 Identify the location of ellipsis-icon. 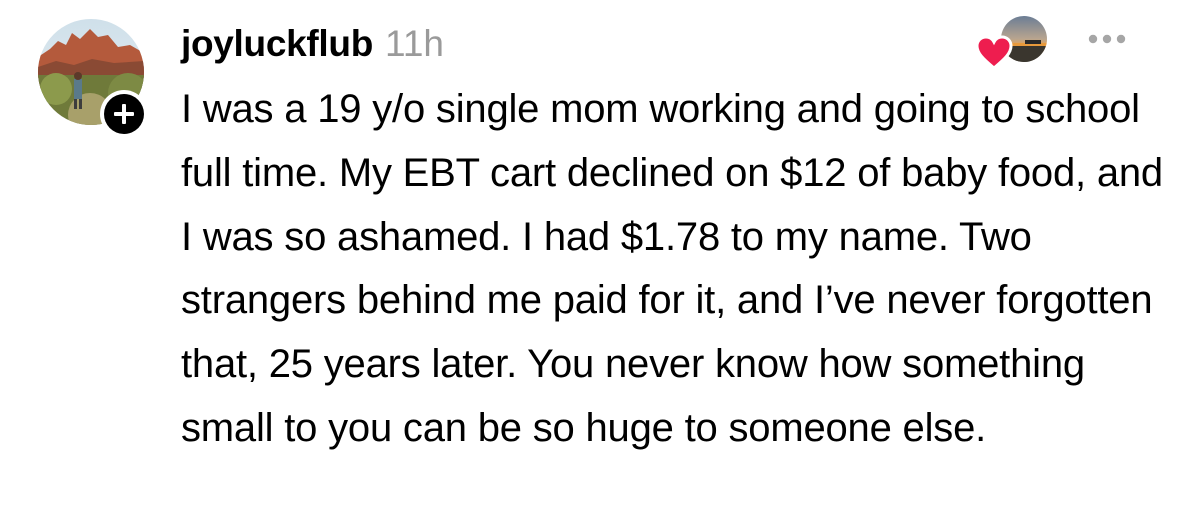
(1107, 39).